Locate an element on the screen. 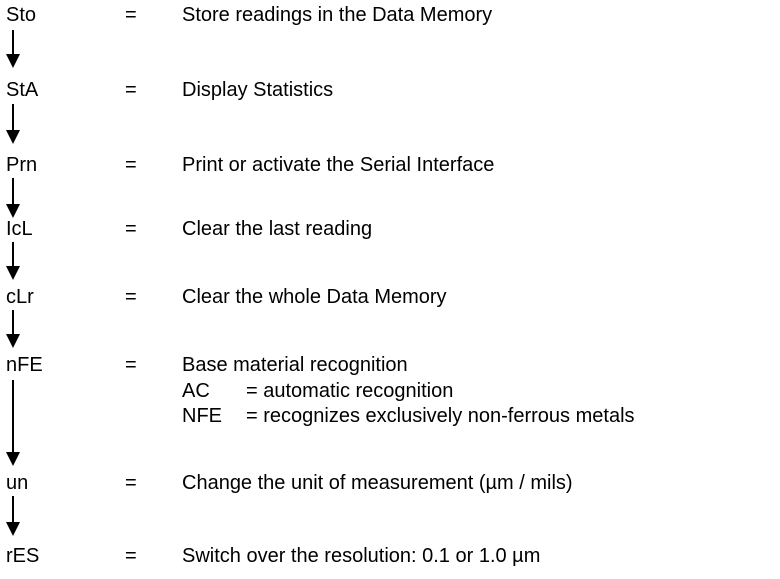 This screenshot has height=579, width=780. sub-option-value: = automatic recognition is located at coordinates (350, 391).